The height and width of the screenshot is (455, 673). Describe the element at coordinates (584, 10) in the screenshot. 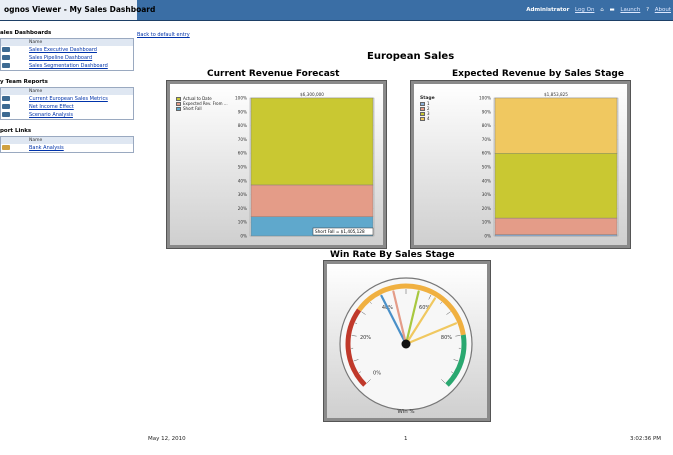

I see `log-on-link: Log On` at that location.